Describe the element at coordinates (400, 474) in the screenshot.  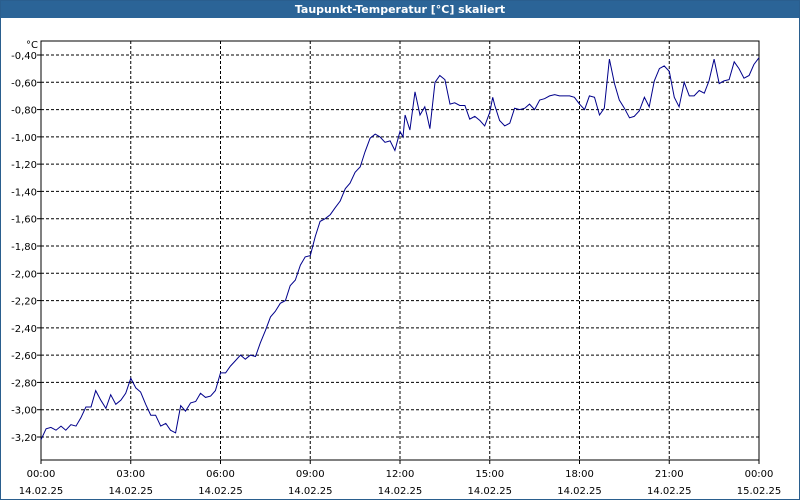
I see `x-tick-time: 12:00` at that location.